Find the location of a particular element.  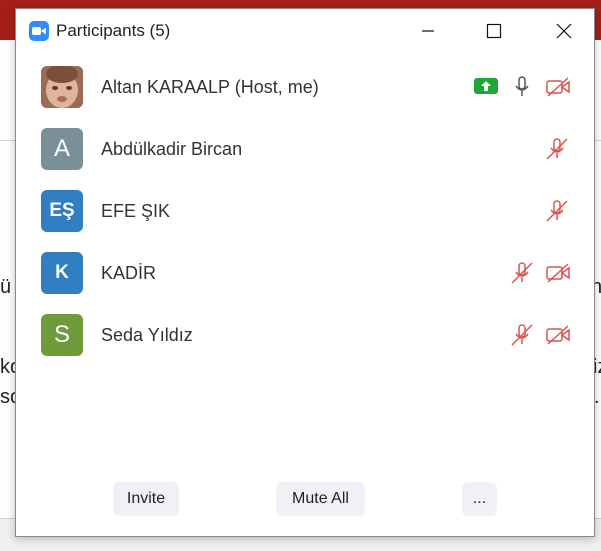

mute-all-button: Mute All is located at coordinates (320, 499).